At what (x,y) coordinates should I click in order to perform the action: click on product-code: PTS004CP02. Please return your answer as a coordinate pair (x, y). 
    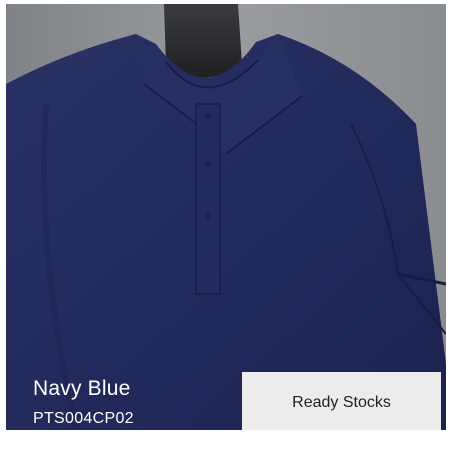
    Looking at the image, I should click on (83, 418).